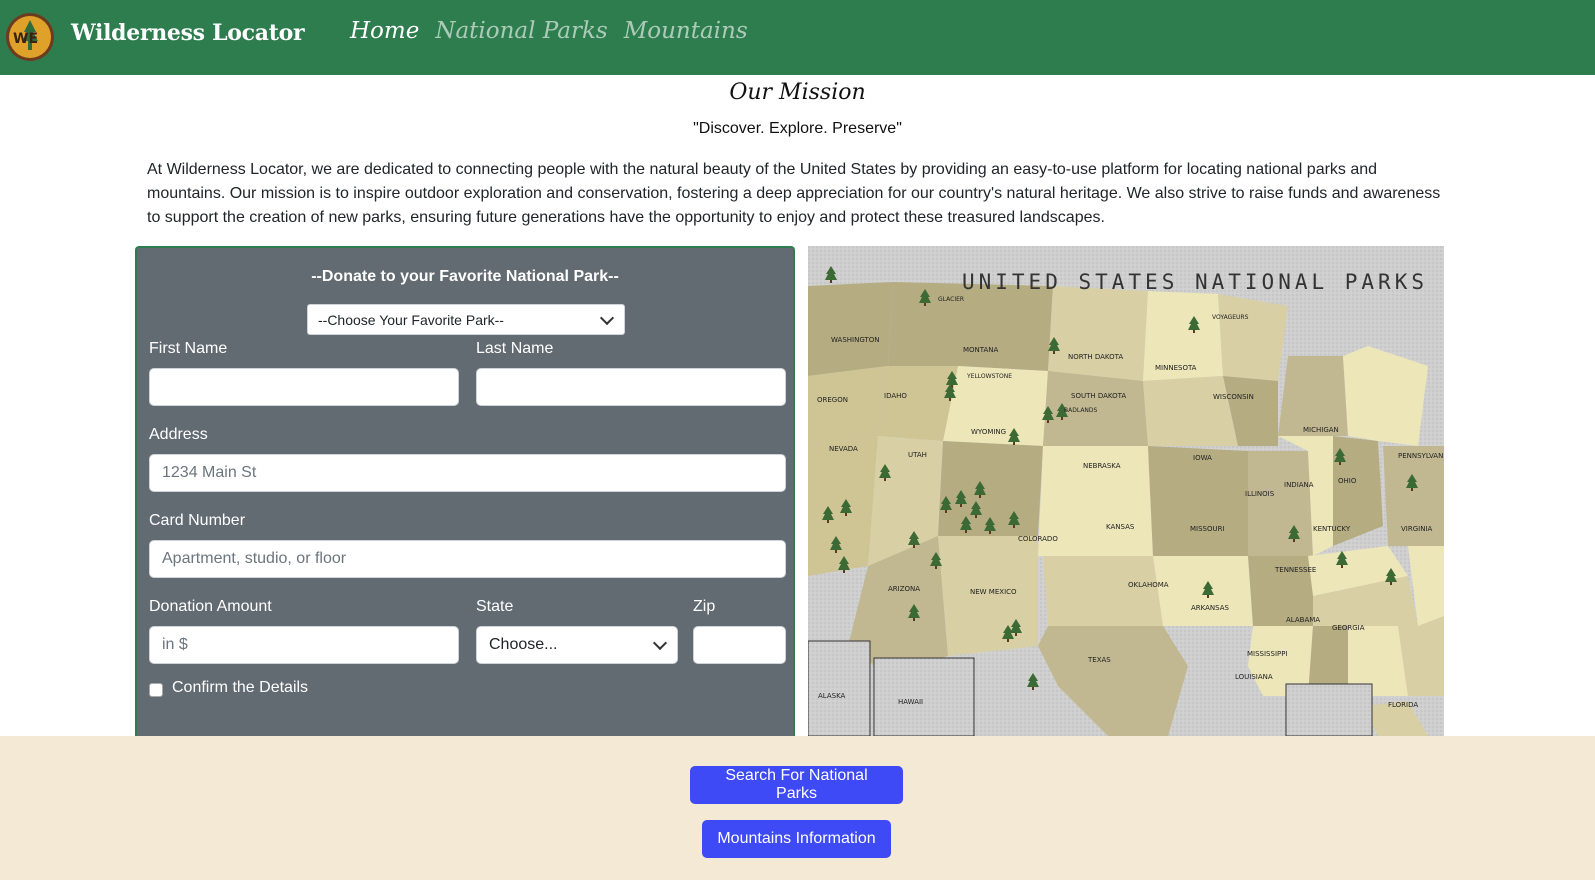 This screenshot has width=1595, height=880. What do you see at coordinates (797, 92) in the screenshot?
I see `mission-title: Our Mission` at bounding box center [797, 92].